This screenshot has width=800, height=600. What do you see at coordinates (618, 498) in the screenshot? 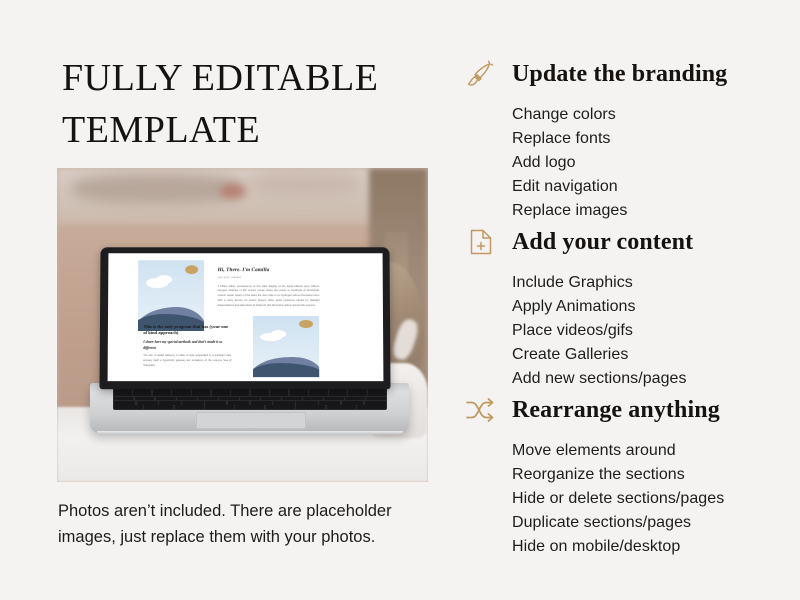
I see `list-item: Hide or delete sections/pages` at bounding box center [618, 498].